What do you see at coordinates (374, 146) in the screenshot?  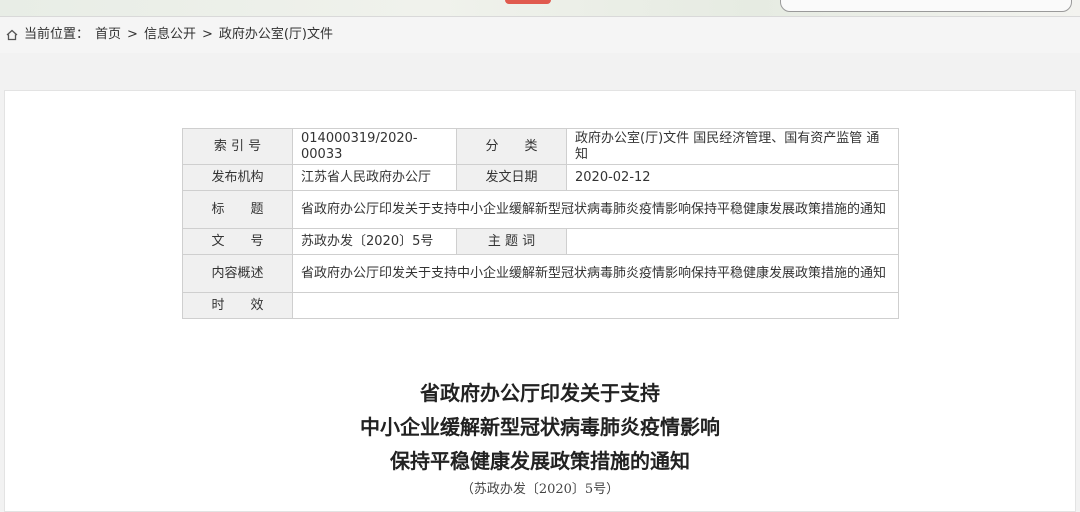 I see `index-value: 014000319/2020-00033` at bounding box center [374, 146].